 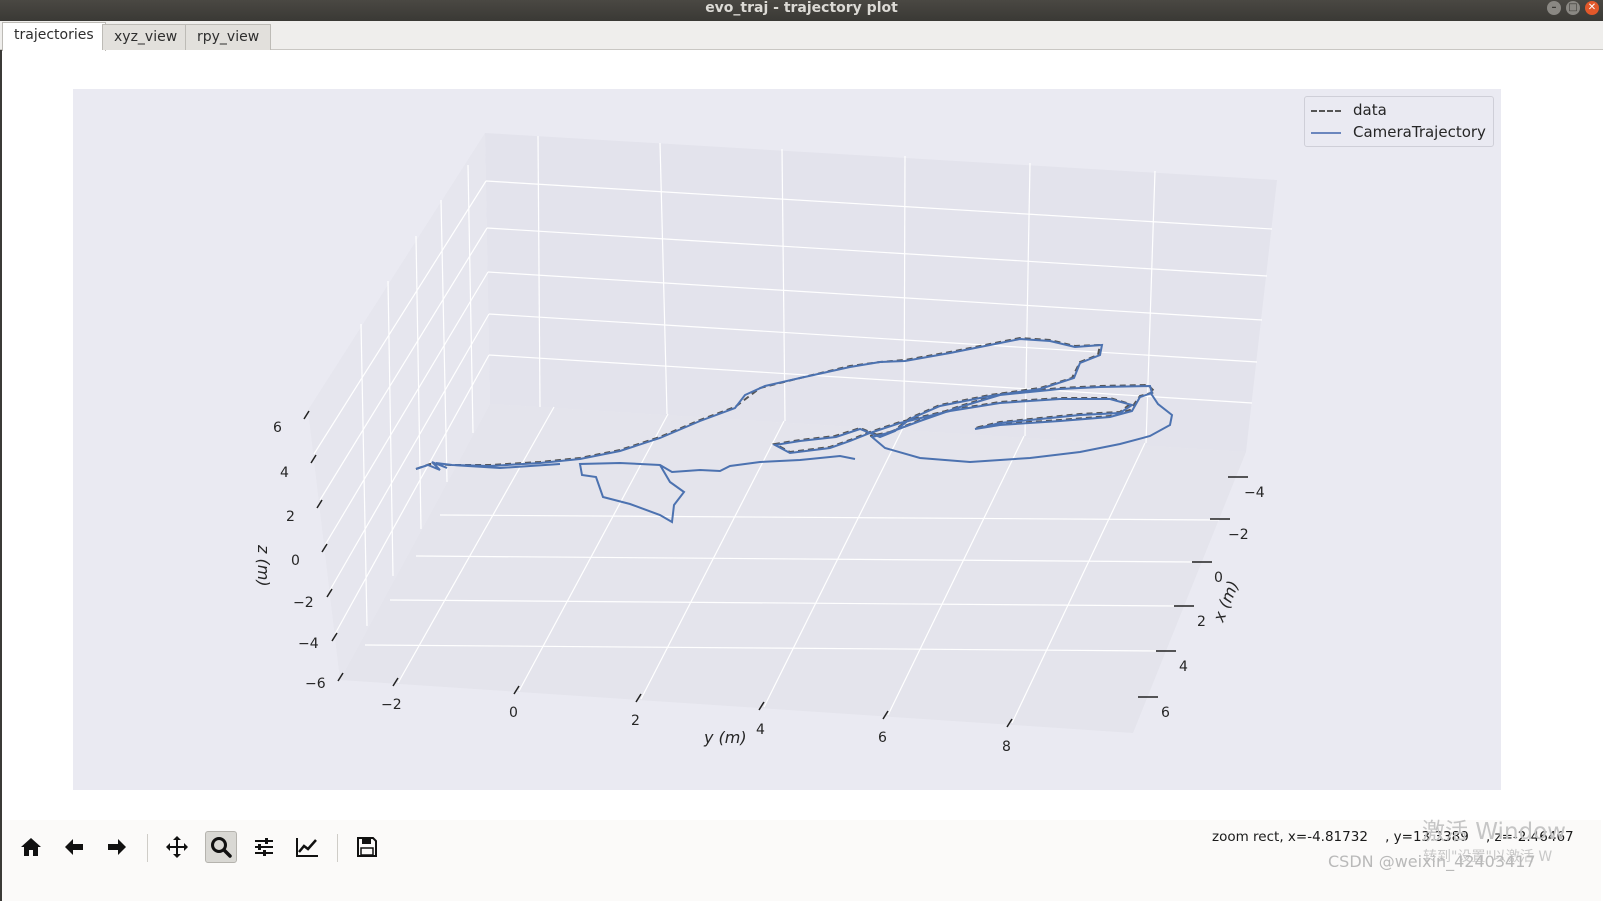 I want to click on edit-axis-button, so click(x=307, y=847).